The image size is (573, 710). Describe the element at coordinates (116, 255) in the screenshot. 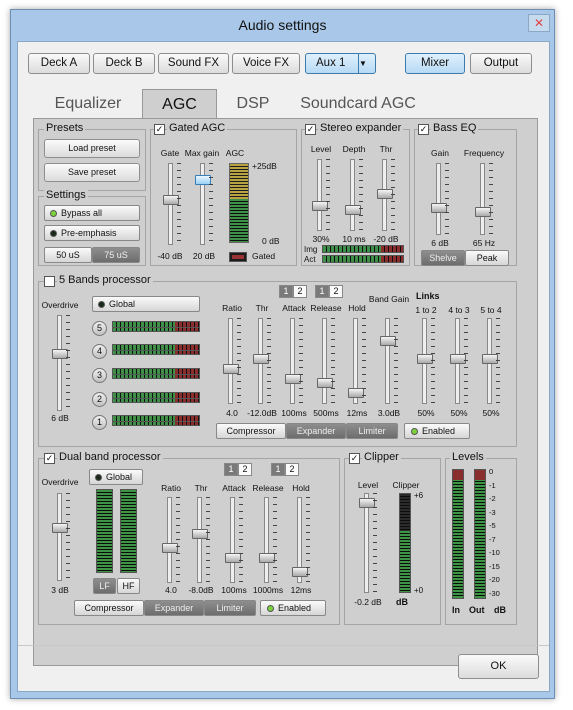

I see `75us-option: 75 uS` at that location.